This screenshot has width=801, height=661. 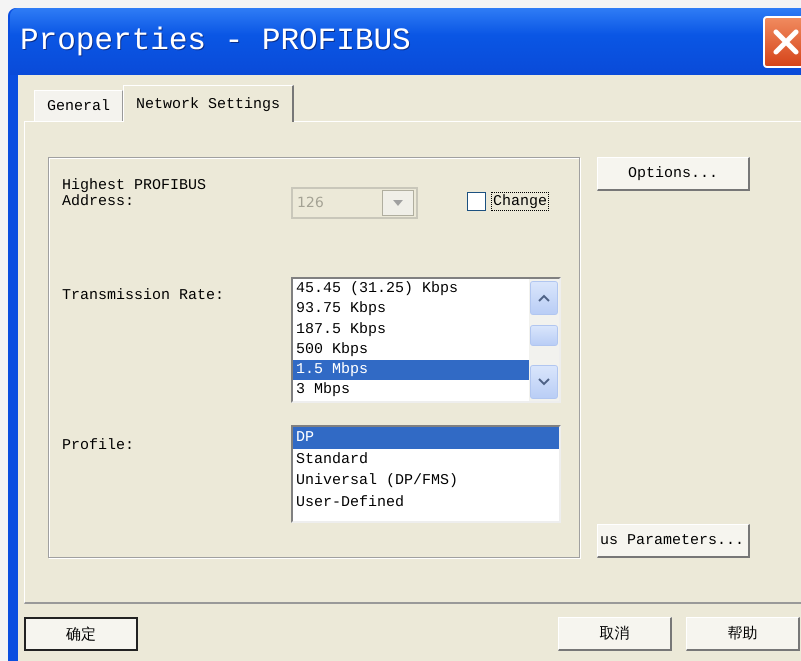 I want to click on tab: Network Settings, so click(x=208, y=103).